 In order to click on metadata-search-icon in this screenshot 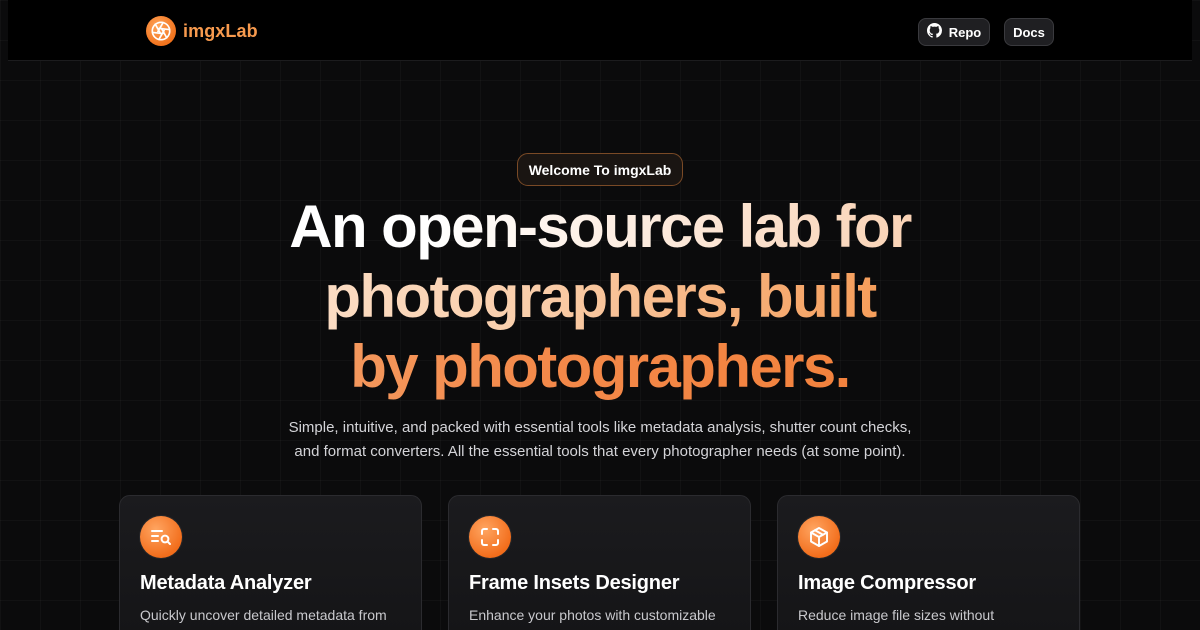, I will do `click(161, 537)`.